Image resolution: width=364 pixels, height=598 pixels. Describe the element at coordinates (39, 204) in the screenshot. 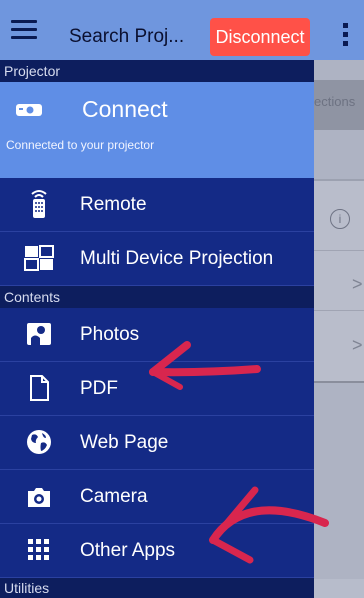

I see `remote-icon` at that location.